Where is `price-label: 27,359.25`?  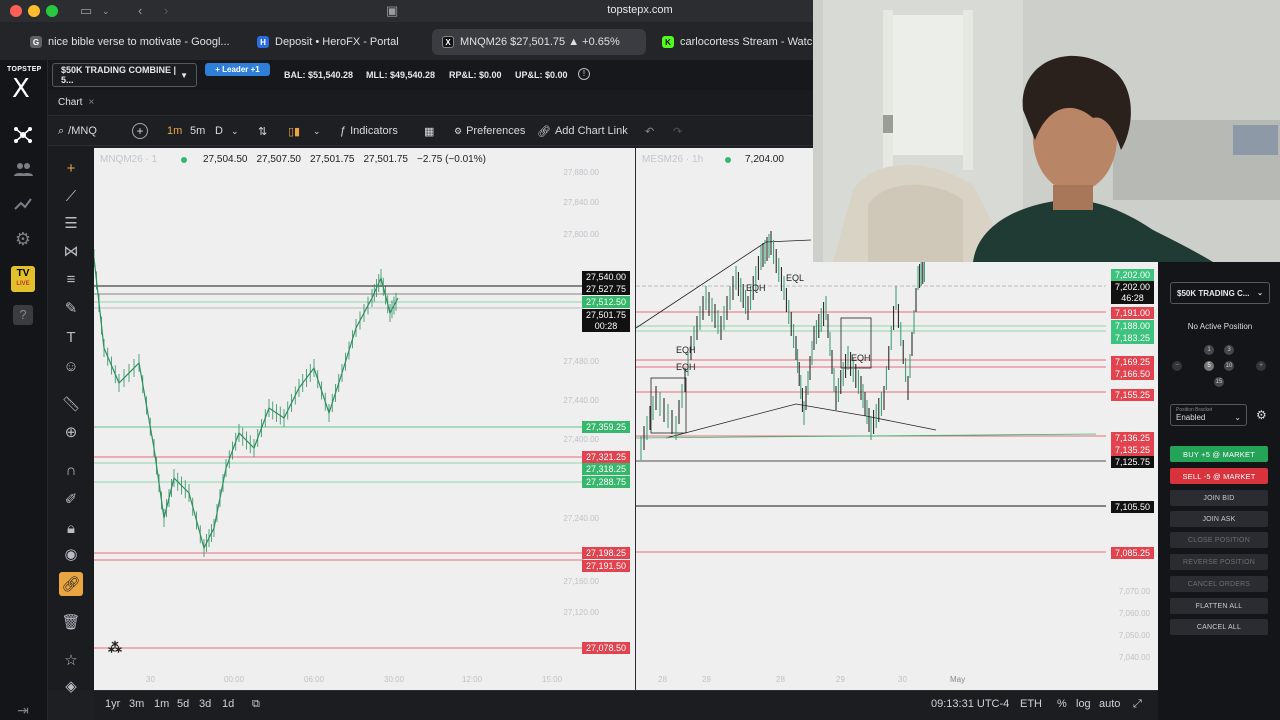 price-label: 27,359.25 is located at coordinates (606, 427).